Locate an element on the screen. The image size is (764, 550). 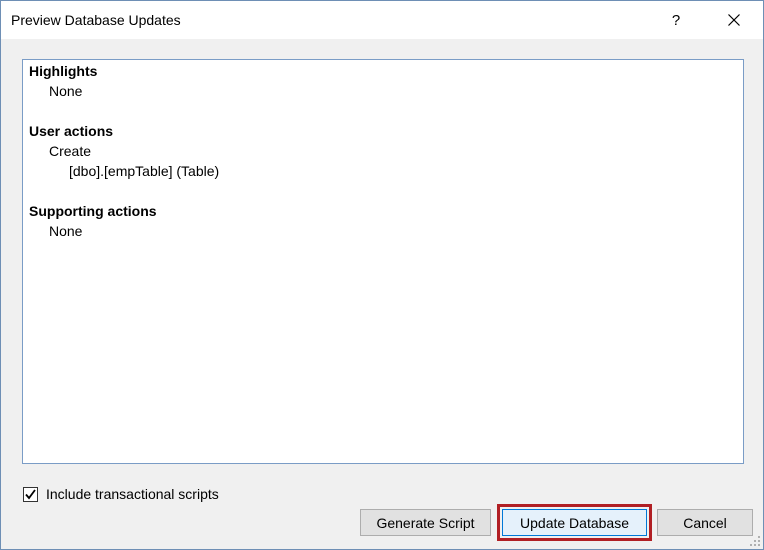
cancel-button: Cancel is located at coordinates (705, 522).